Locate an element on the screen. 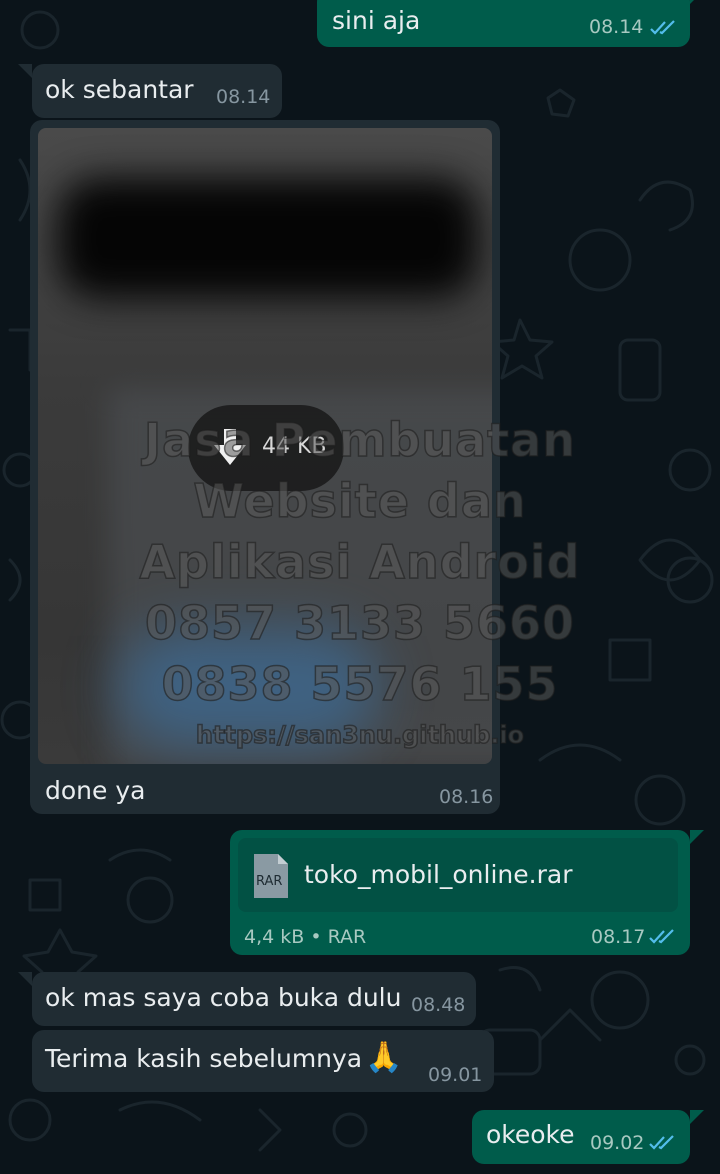 The height and width of the screenshot is (1174, 720). image-caption: done ya is located at coordinates (95, 790).